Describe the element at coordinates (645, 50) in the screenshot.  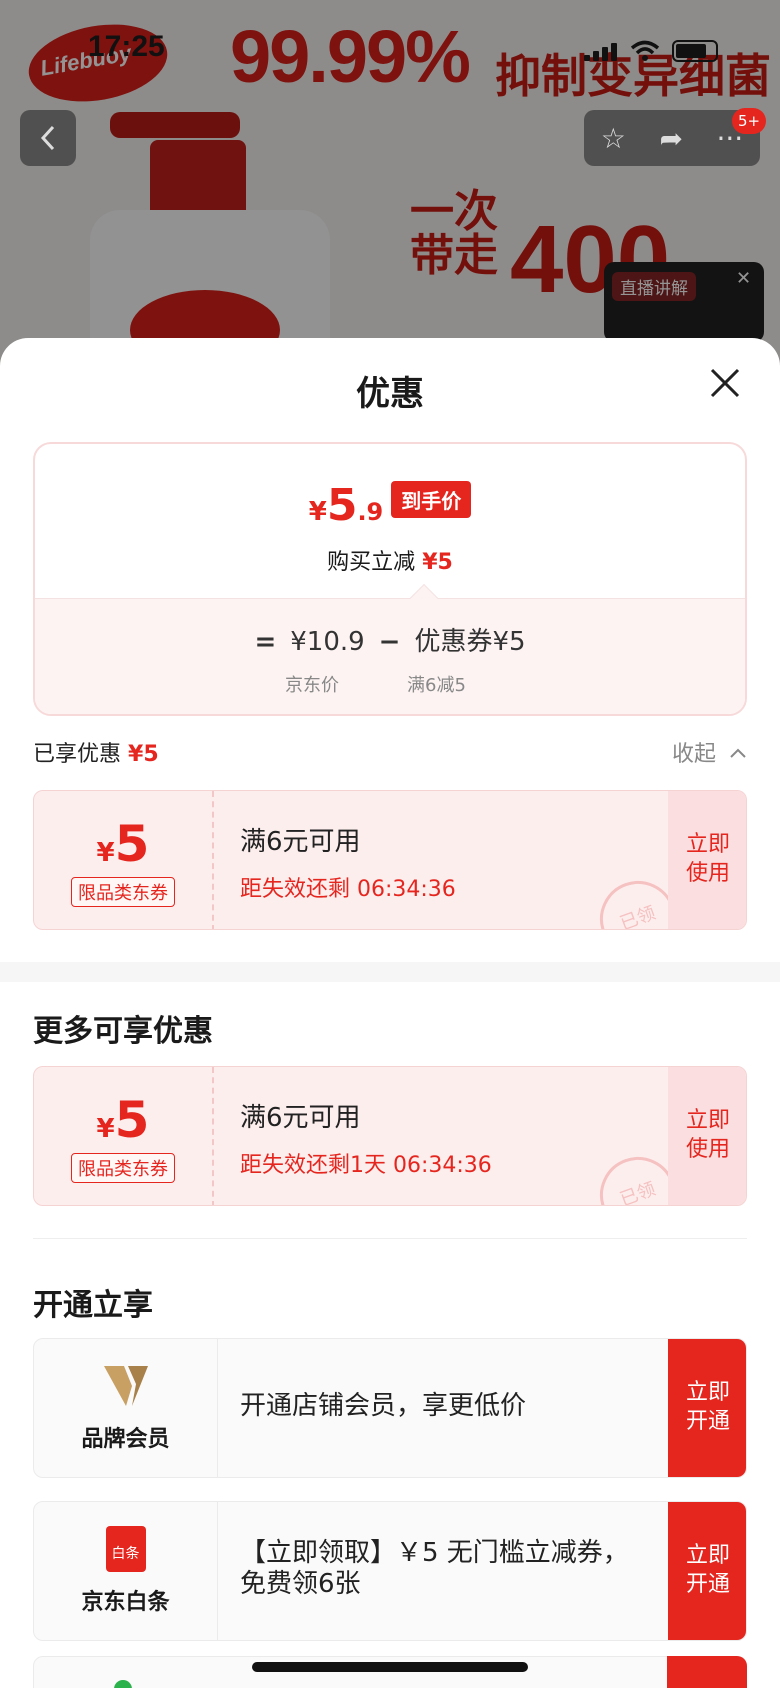
I see `wifi-icon` at that location.